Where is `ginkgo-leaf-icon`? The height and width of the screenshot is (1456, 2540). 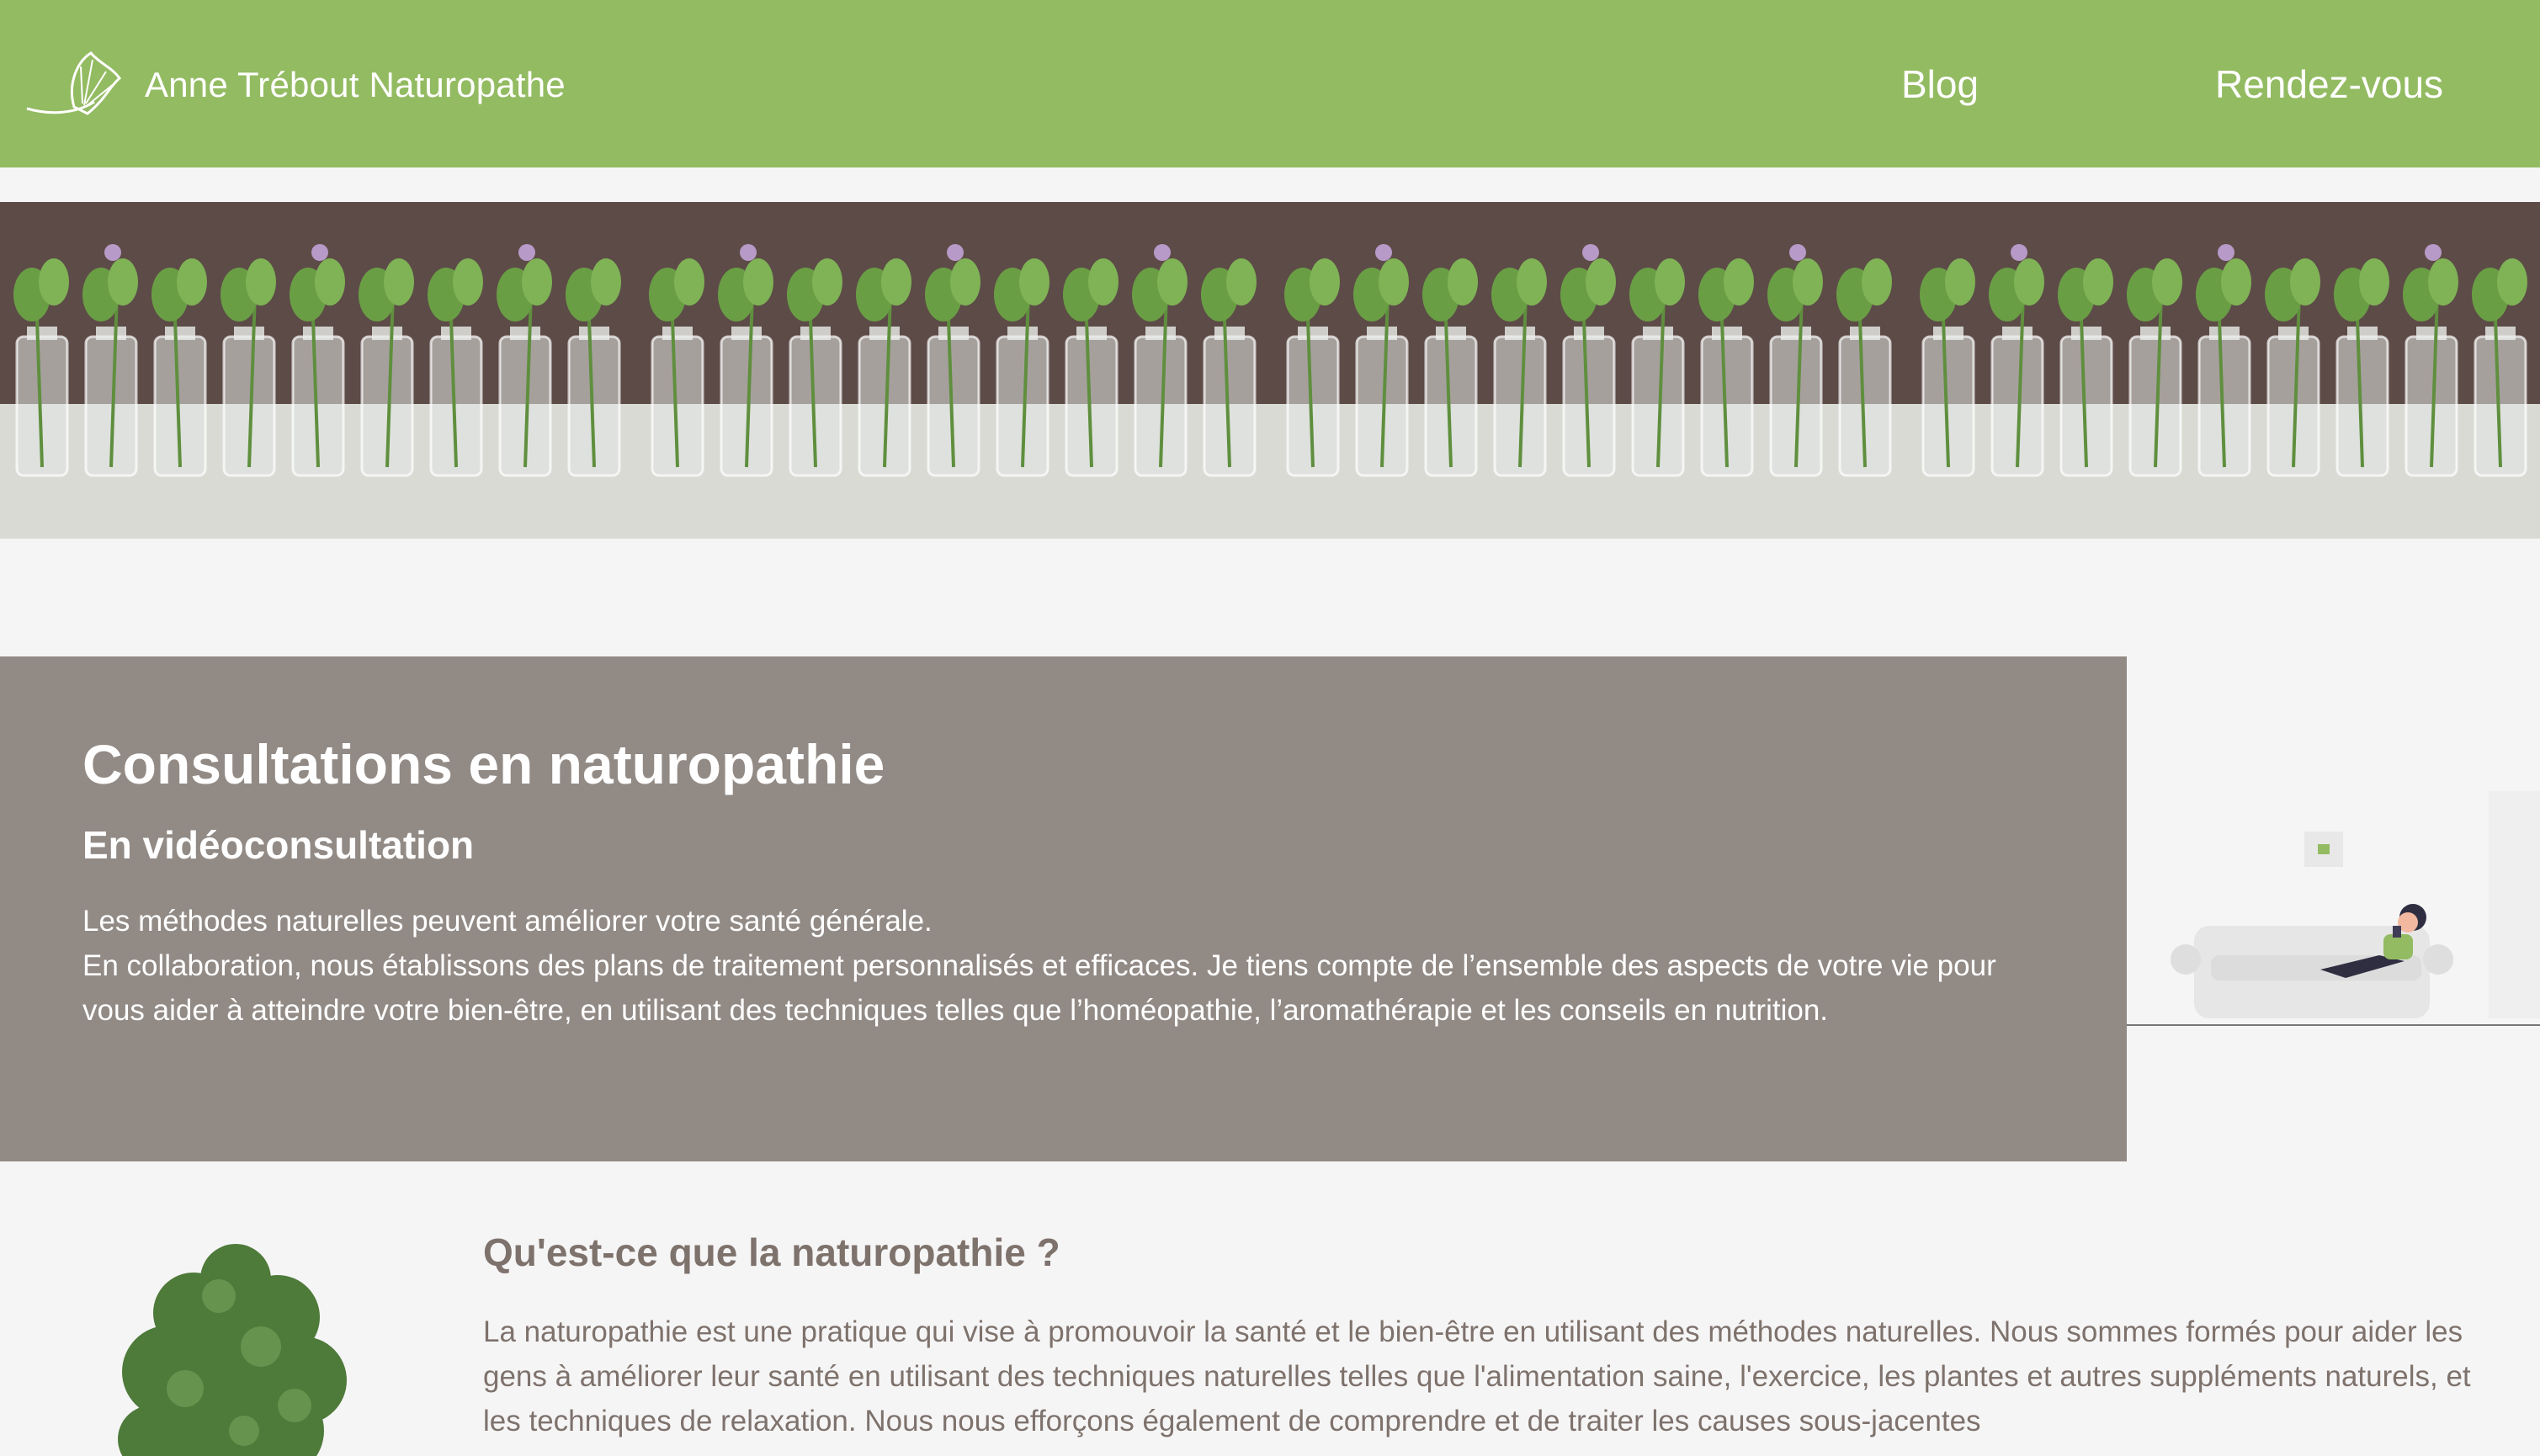 ginkgo-leaf-icon is located at coordinates (73, 83).